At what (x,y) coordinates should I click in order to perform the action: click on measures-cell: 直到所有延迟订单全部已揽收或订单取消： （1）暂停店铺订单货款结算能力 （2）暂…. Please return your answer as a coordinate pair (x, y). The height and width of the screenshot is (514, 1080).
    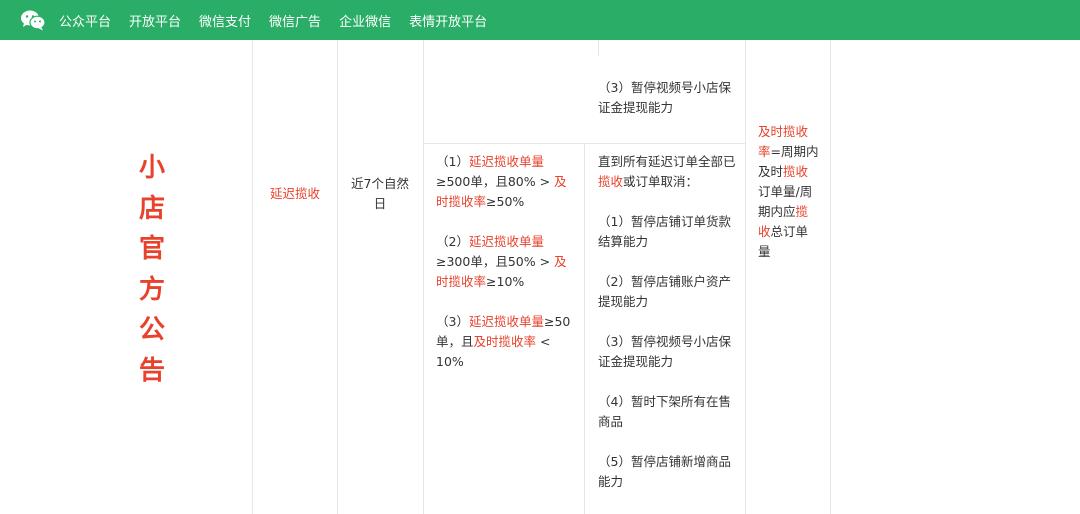
    Looking at the image, I should click on (667, 332).